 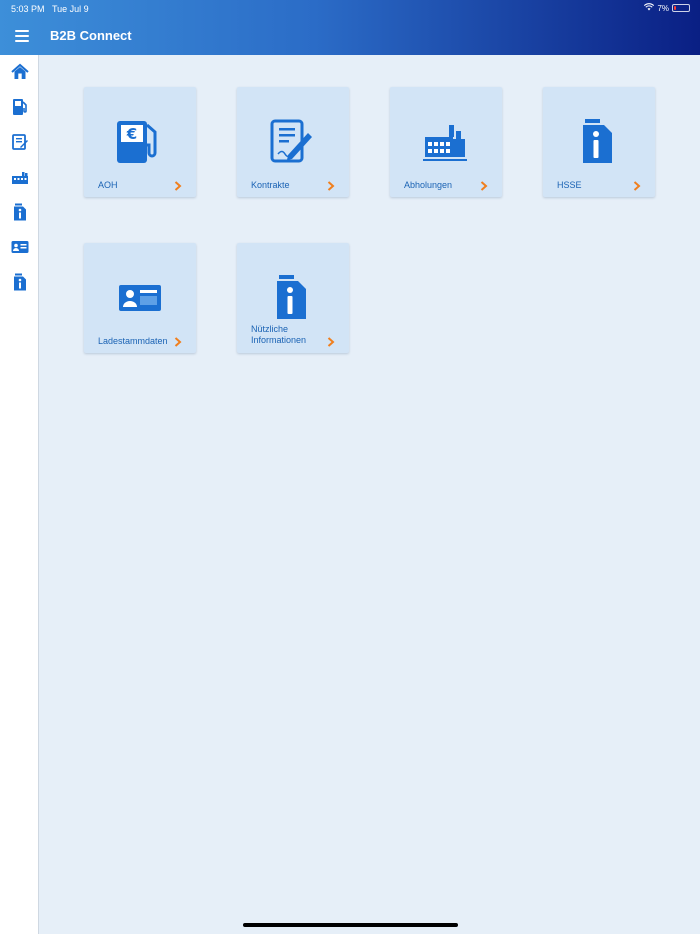 I want to click on sidebar-item-hsse, so click(x=20, y=212).